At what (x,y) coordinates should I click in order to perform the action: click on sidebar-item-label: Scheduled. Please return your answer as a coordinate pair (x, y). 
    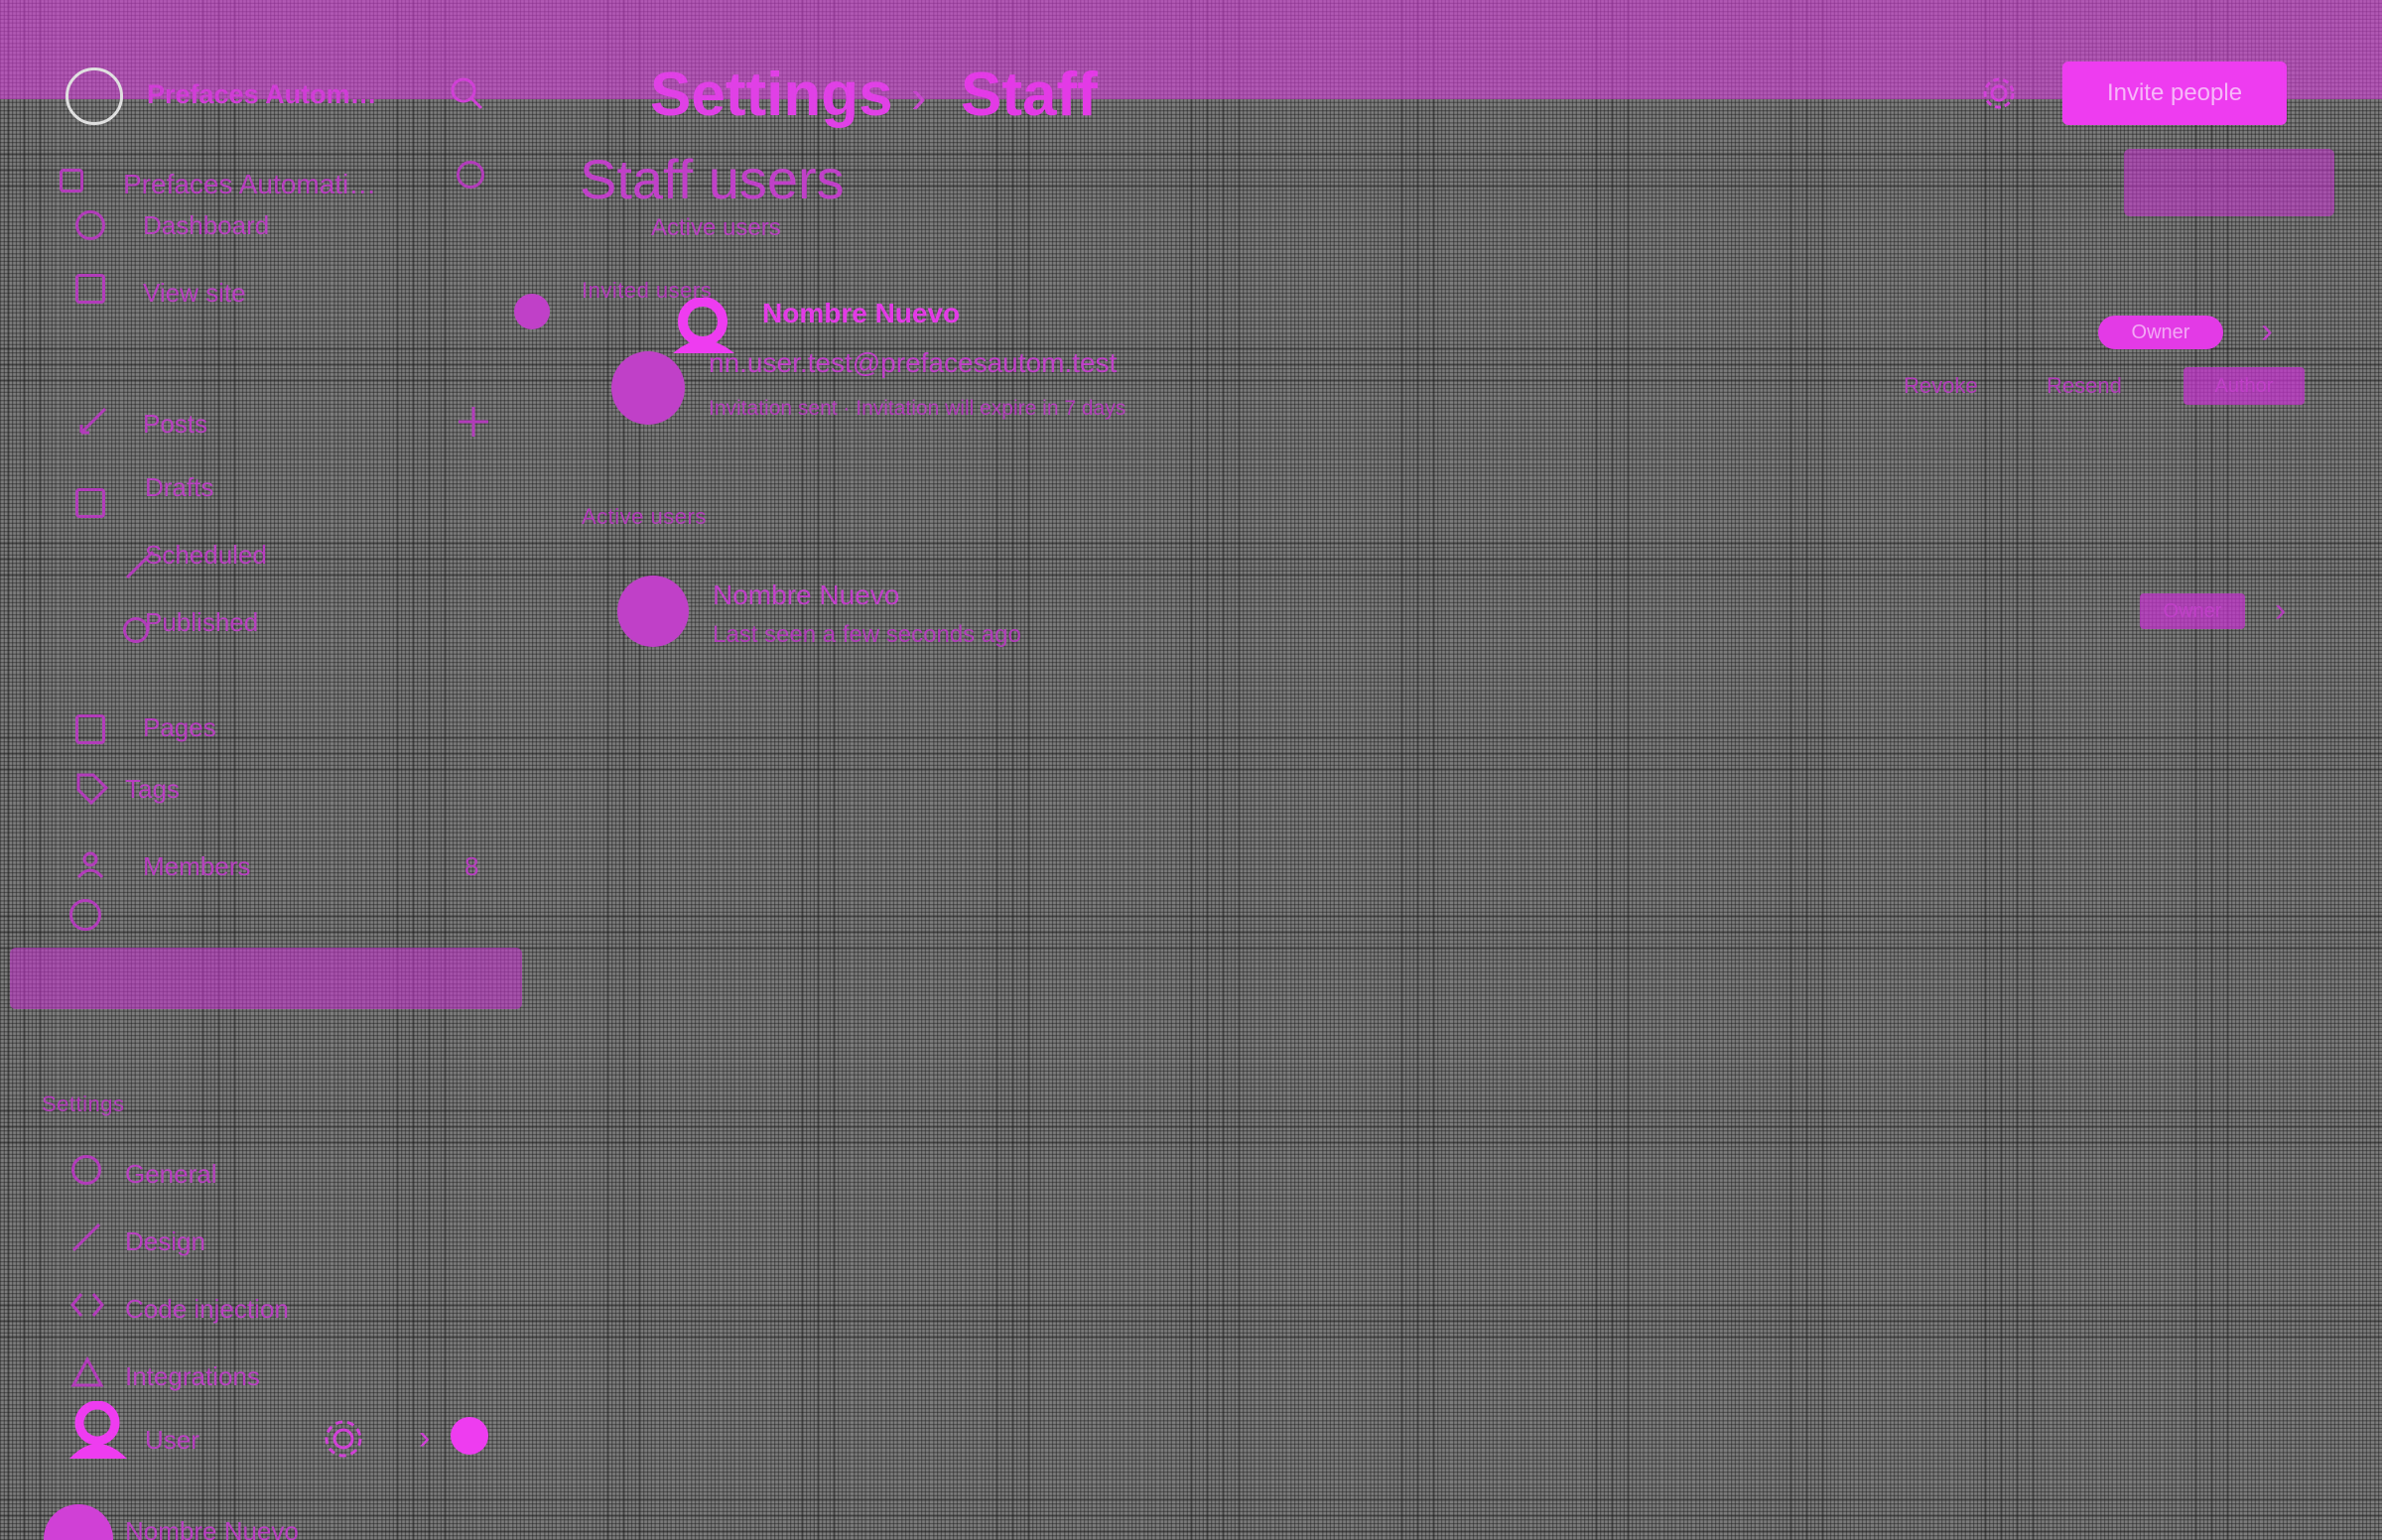
    Looking at the image, I should click on (206, 555).